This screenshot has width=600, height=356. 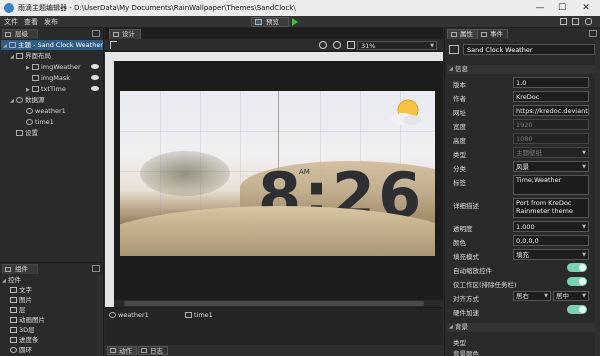 I want to click on section-info-label: 信息, so click(x=461, y=69).